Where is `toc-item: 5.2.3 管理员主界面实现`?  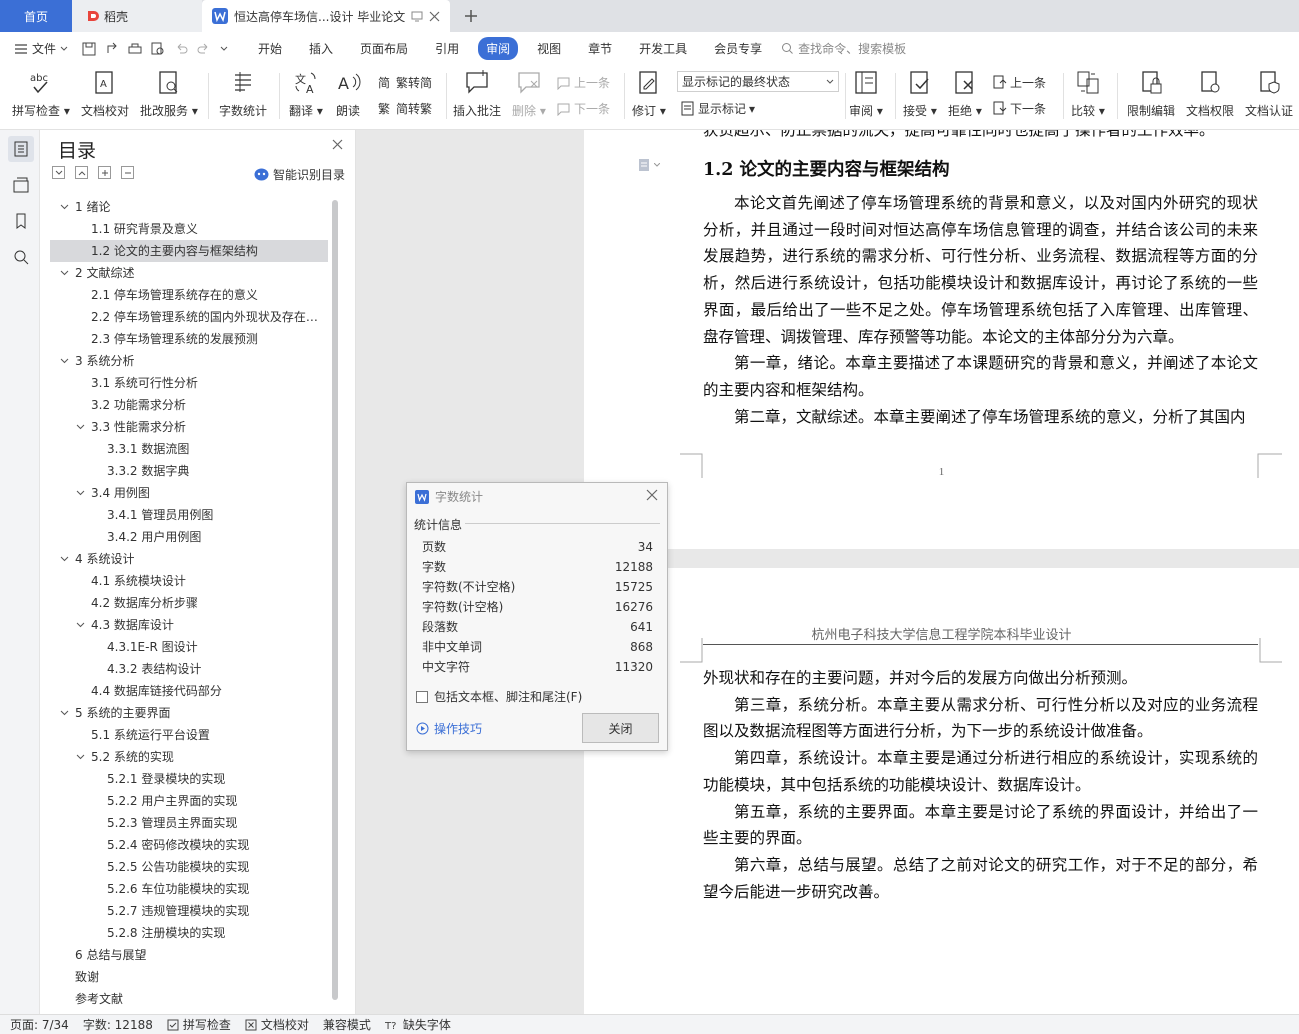 toc-item: 5.2.3 管理员主界面实现 is located at coordinates (189, 823).